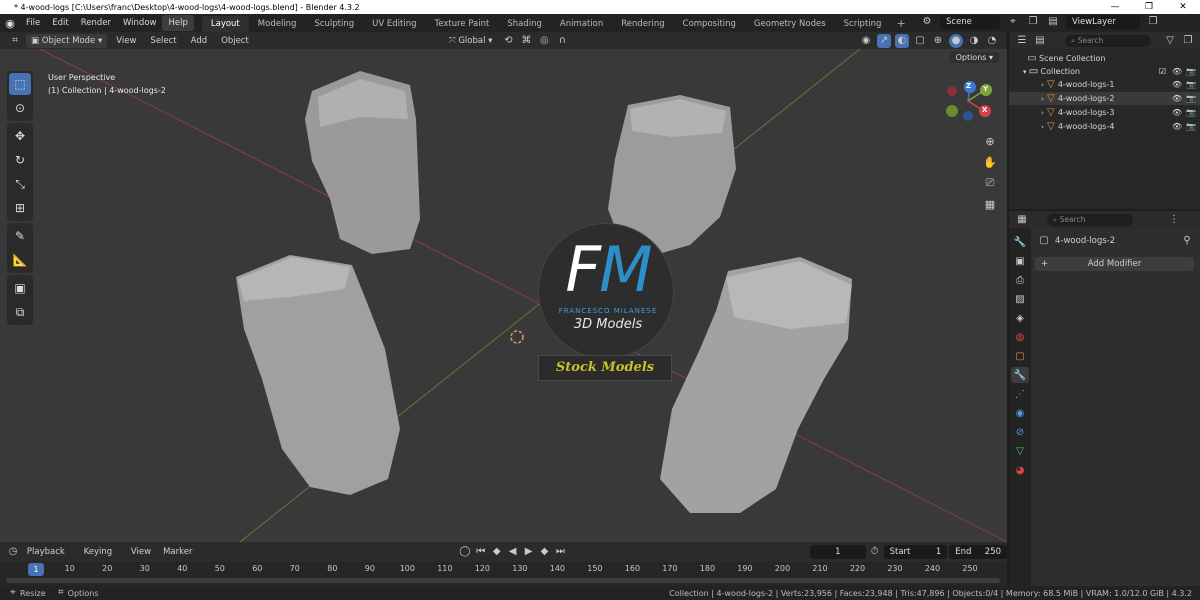  Describe the element at coordinates (990, 183) in the screenshot. I see `camera-view-icon: ⎚` at that location.